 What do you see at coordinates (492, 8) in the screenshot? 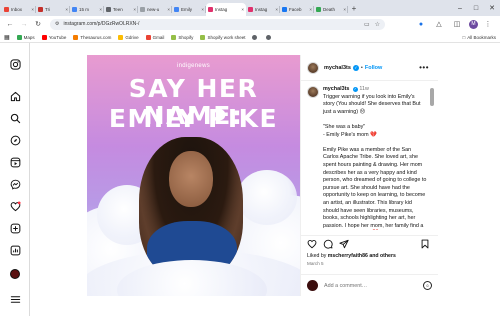
I see `close-window-button: ✕` at bounding box center [492, 8].